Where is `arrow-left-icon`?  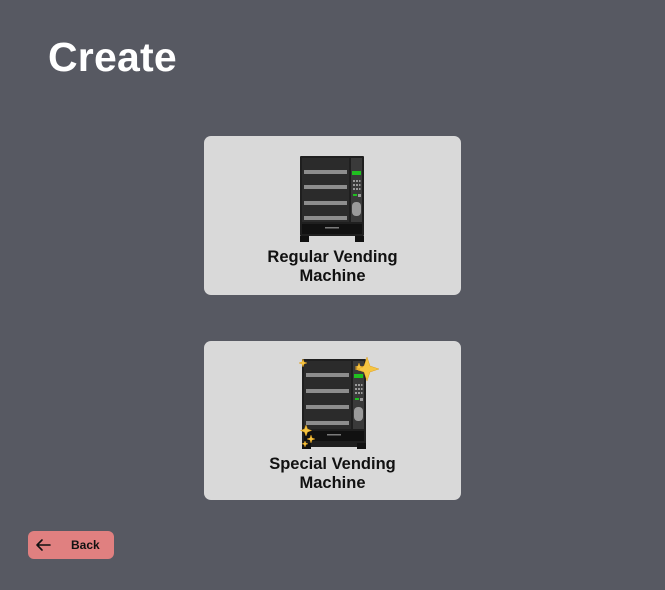 arrow-left-icon is located at coordinates (43, 545).